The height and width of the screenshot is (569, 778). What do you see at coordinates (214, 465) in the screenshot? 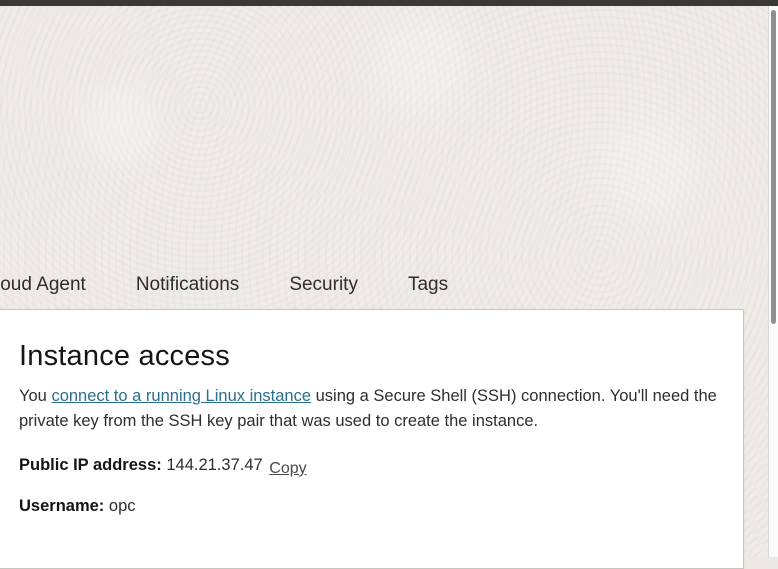
I see `public-ip-value: 144.21.37.47` at bounding box center [214, 465].